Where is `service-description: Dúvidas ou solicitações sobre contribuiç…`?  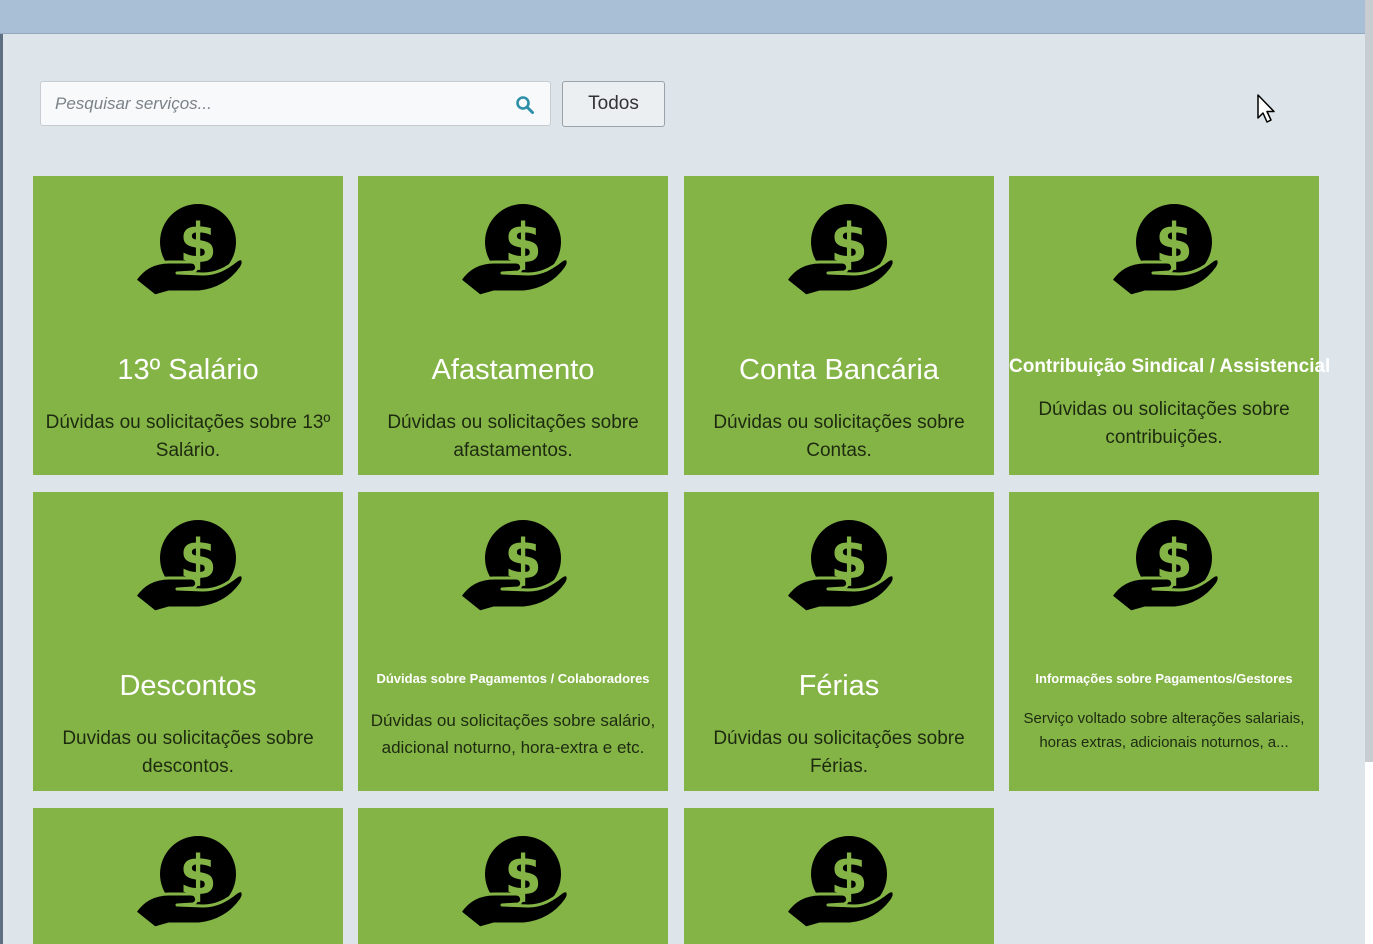
service-description: Dúvidas ou solicitações sobre contribuiç… is located at coordinates (1164, 423).